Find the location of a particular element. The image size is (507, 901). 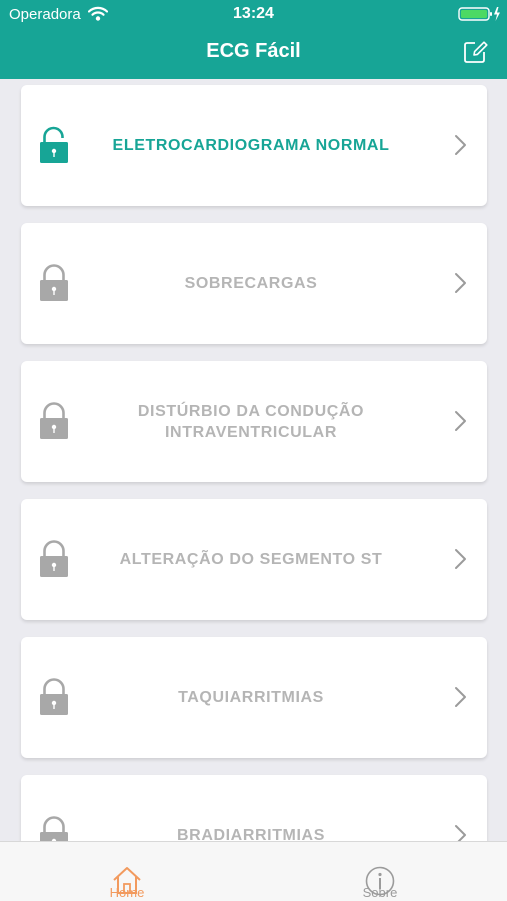

tab-about-label: Sobre is located at coordinates (380, 892).